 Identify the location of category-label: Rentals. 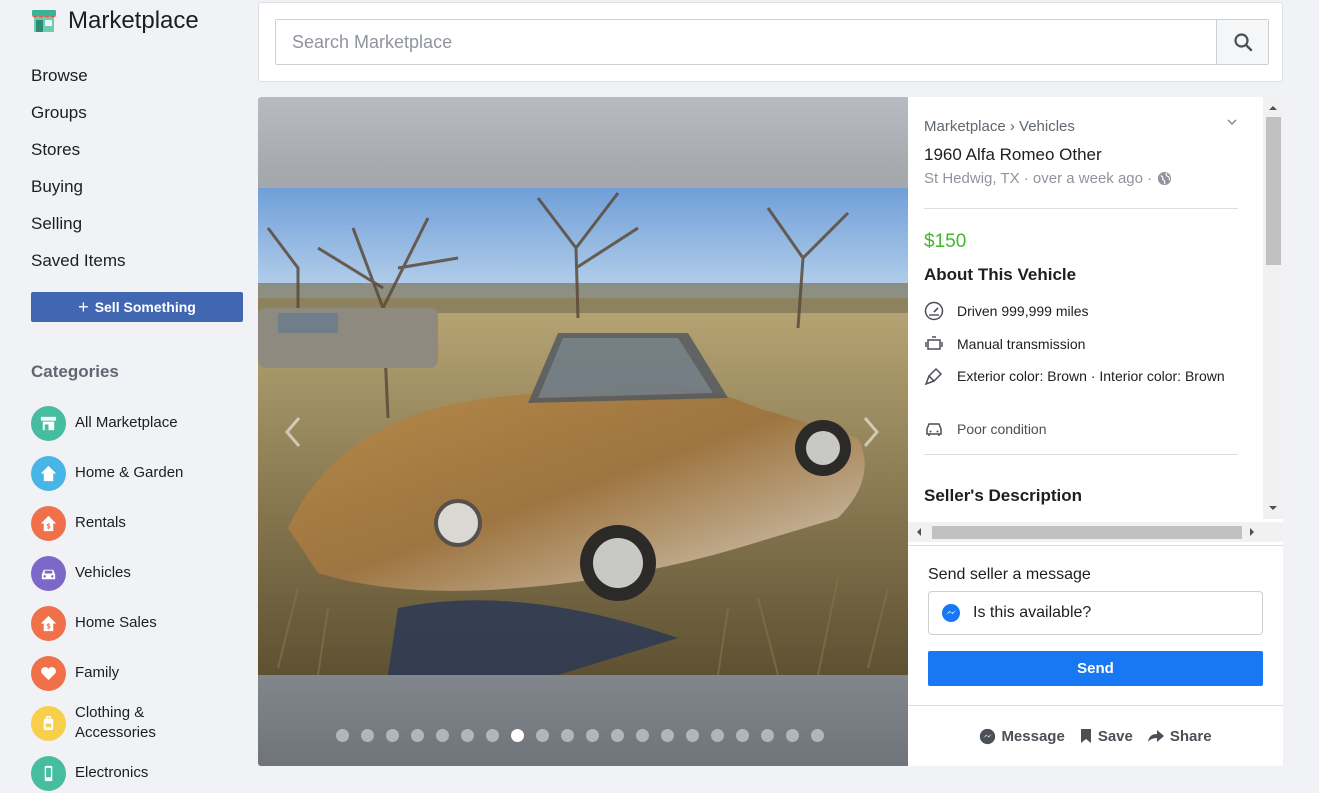
(100, 522).